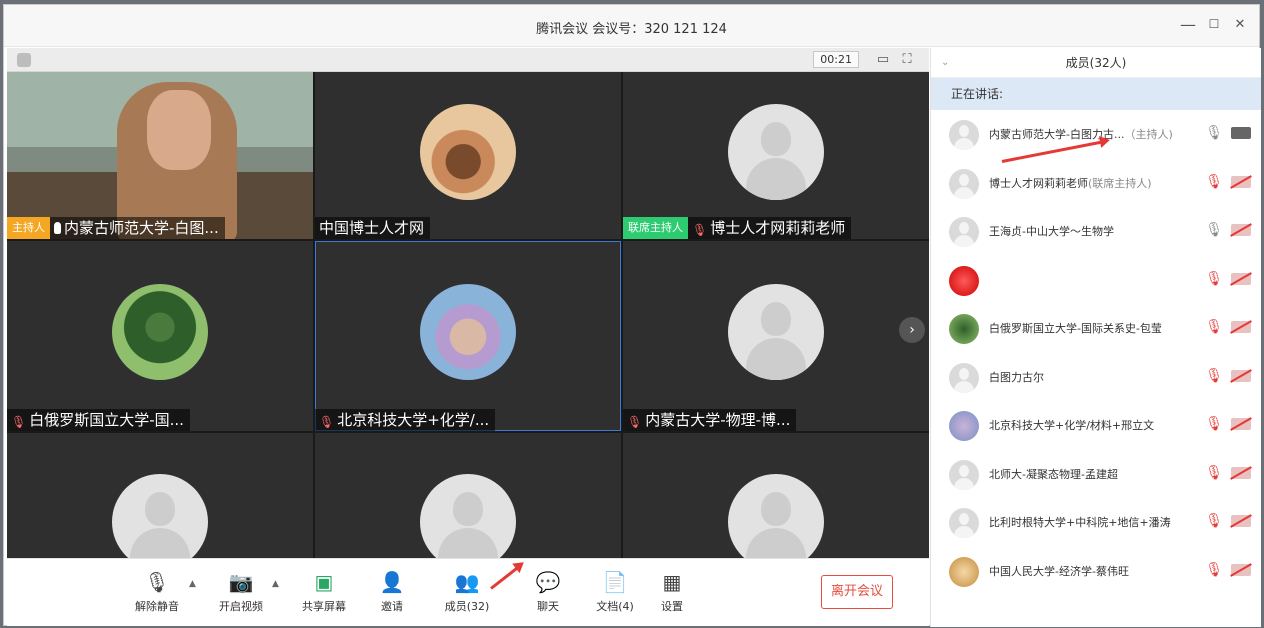 The width and height of the screenshot is (1264, 628). What do you see at coordinates (672, 606) in the screenshot?
I see `settings-label: 设置` at bounding box center [672, 606].